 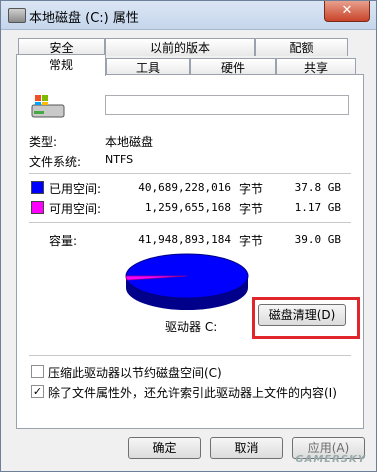 What do you see at coordinates (135, 372) in the screenshot?
I see `compress-label: 压缩此驱动器以节约磁盘空间(C)` at bounding box center [135, 372].